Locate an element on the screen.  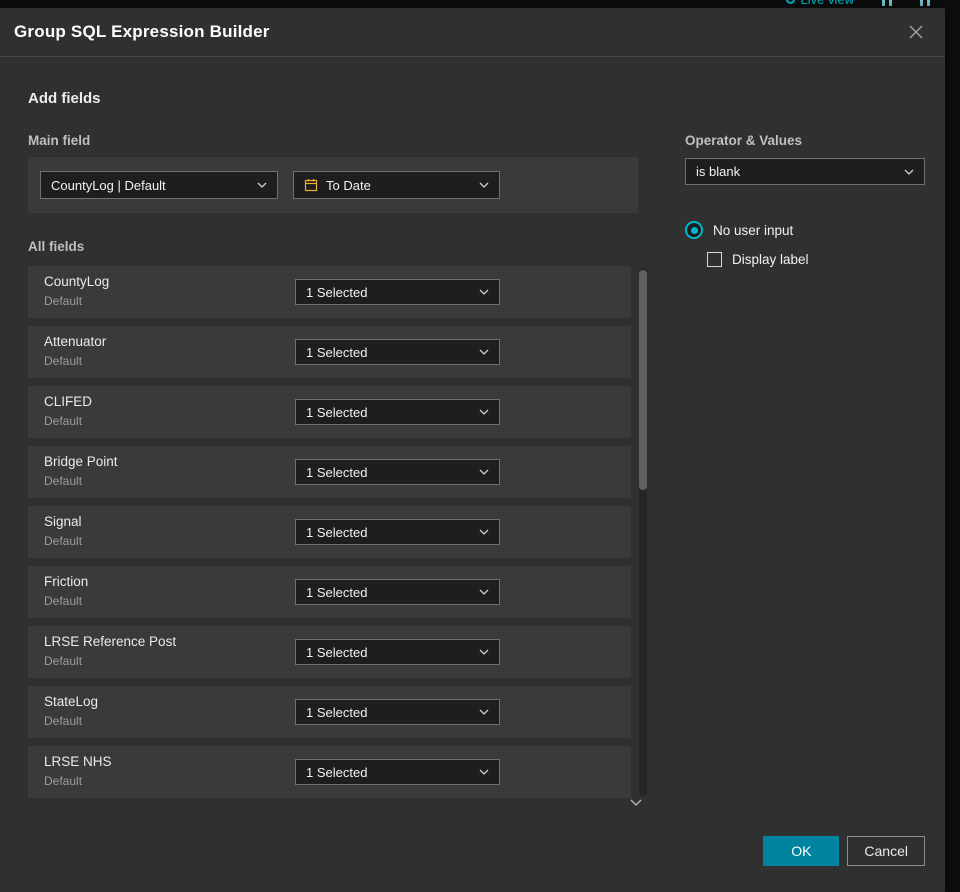
no-user-input-label: No user input is located at coordinates (753, 230).